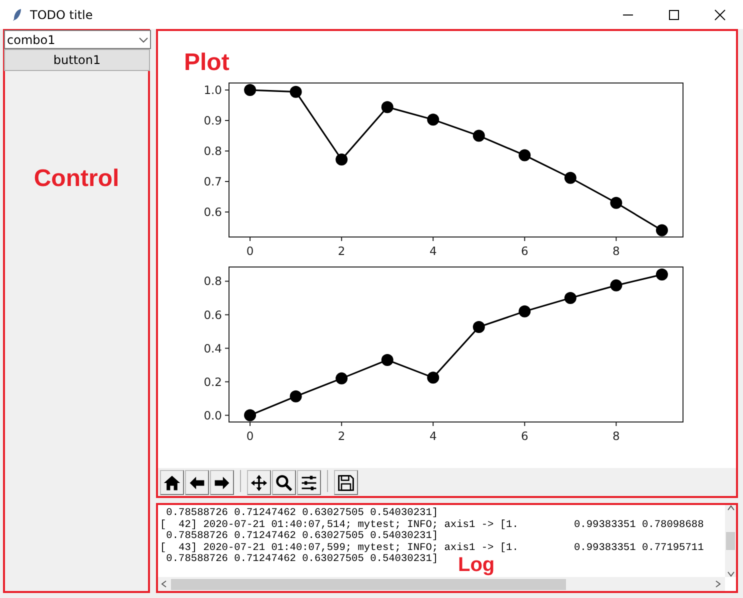  I want to click on axis-tick-label: 1.0, so click(213, 90).